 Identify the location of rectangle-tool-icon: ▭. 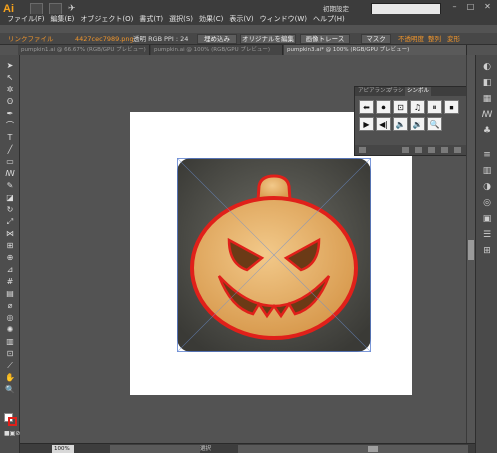
(10, 161).